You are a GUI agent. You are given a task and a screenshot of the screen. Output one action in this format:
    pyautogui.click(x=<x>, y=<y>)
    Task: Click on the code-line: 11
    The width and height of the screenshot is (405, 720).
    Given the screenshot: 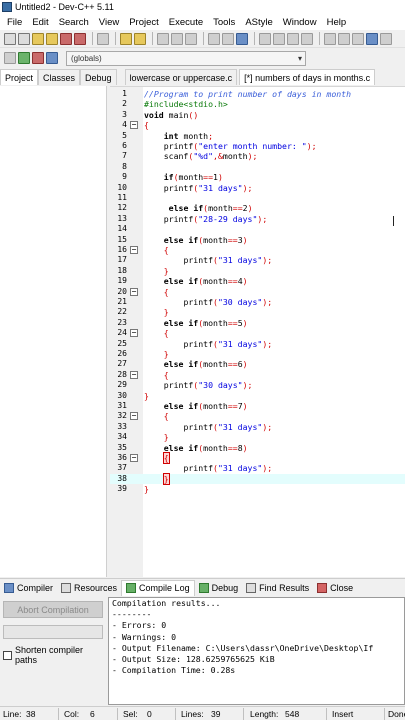 What is the action you would take?
    pyautogui.click(x=257, y=198)
    